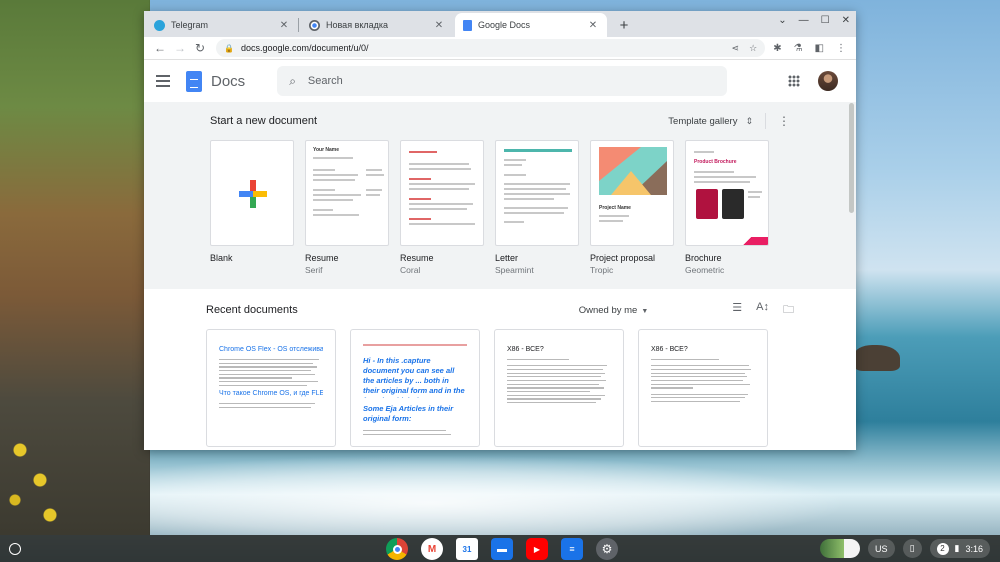 This screenshot has height=562, width=1000. Describe the element at coordinates (325, 81) in the screenshot. I see `search-placeholder: Search` at that location.